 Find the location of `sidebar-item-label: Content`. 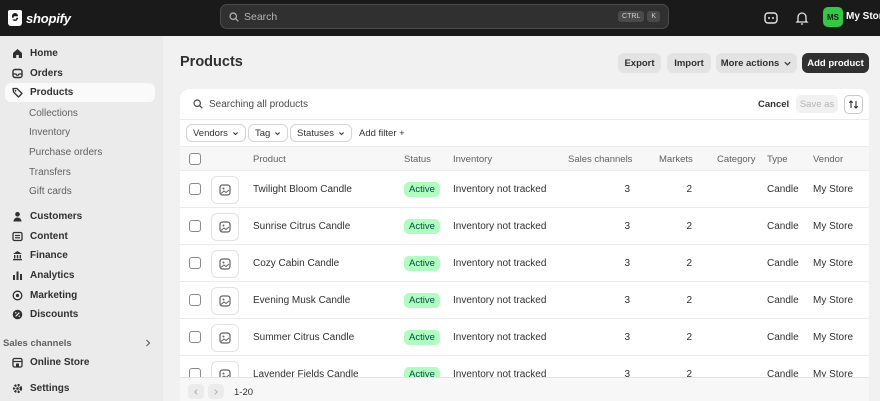

sidebar-item-label: Content is located at coordinates (49, 236).